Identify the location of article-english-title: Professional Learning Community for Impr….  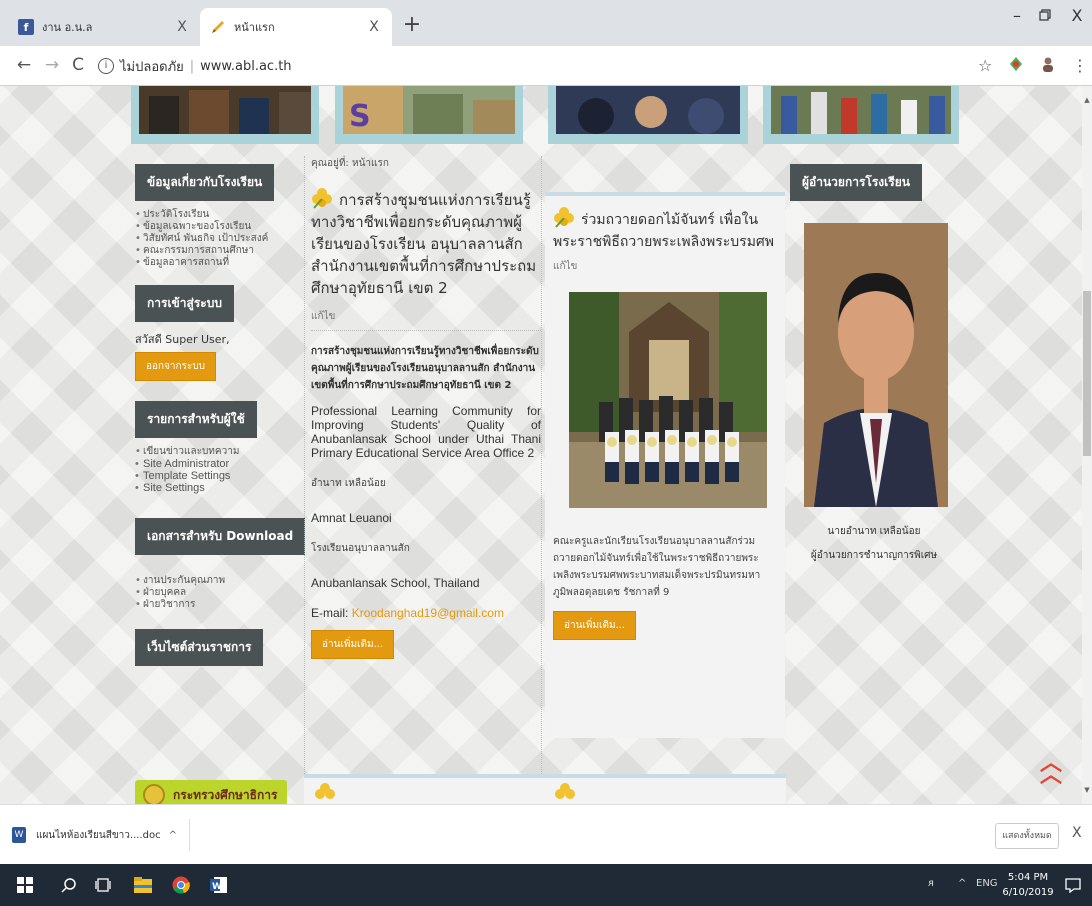
(426, 432).